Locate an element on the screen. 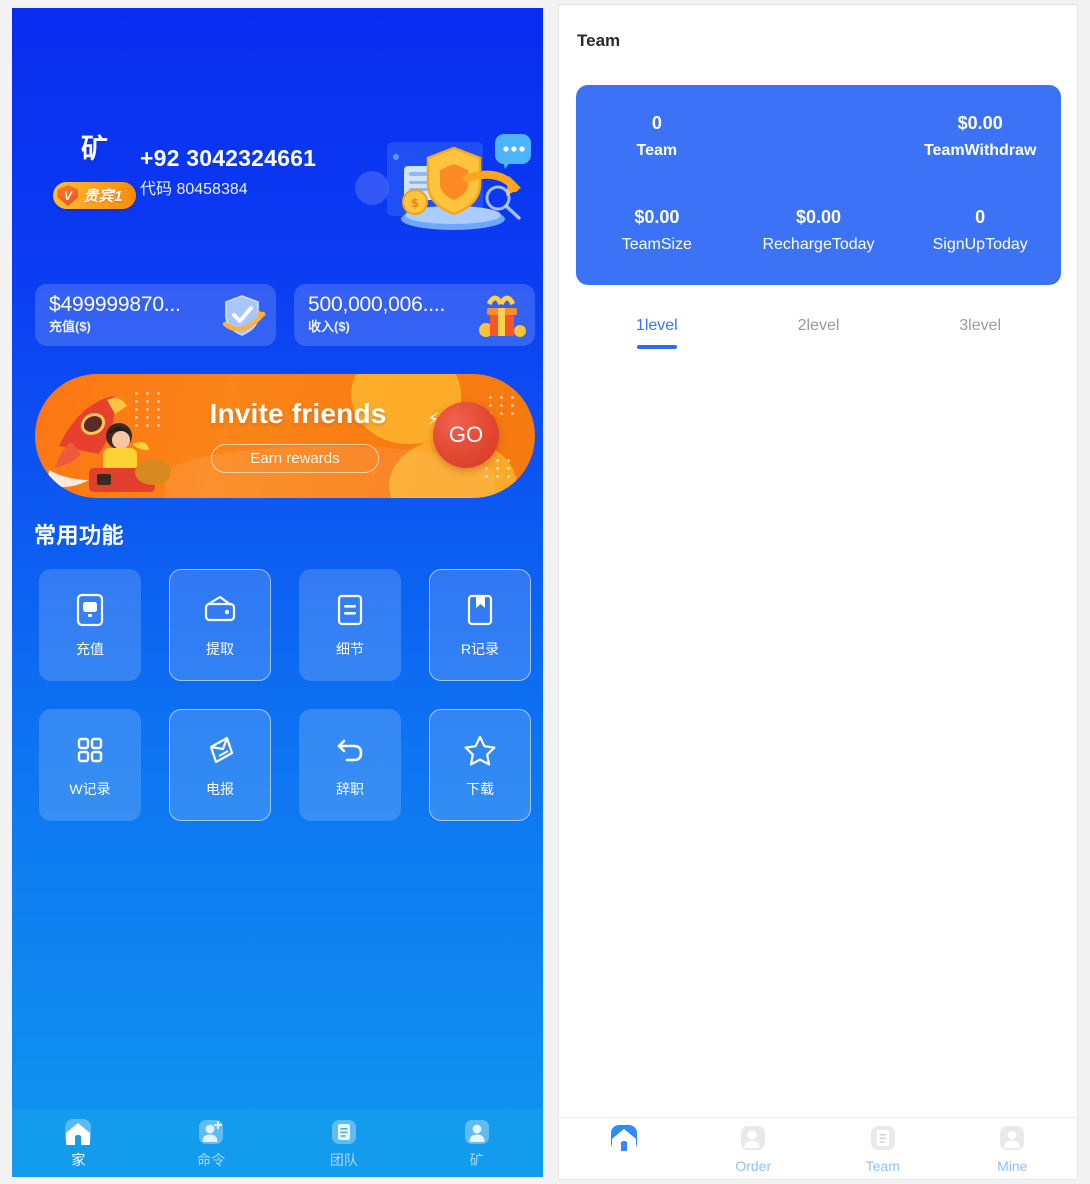 This screenshot has height=1184, width=1090. banner-title: Invite friends is located at coordinates (298, 413).